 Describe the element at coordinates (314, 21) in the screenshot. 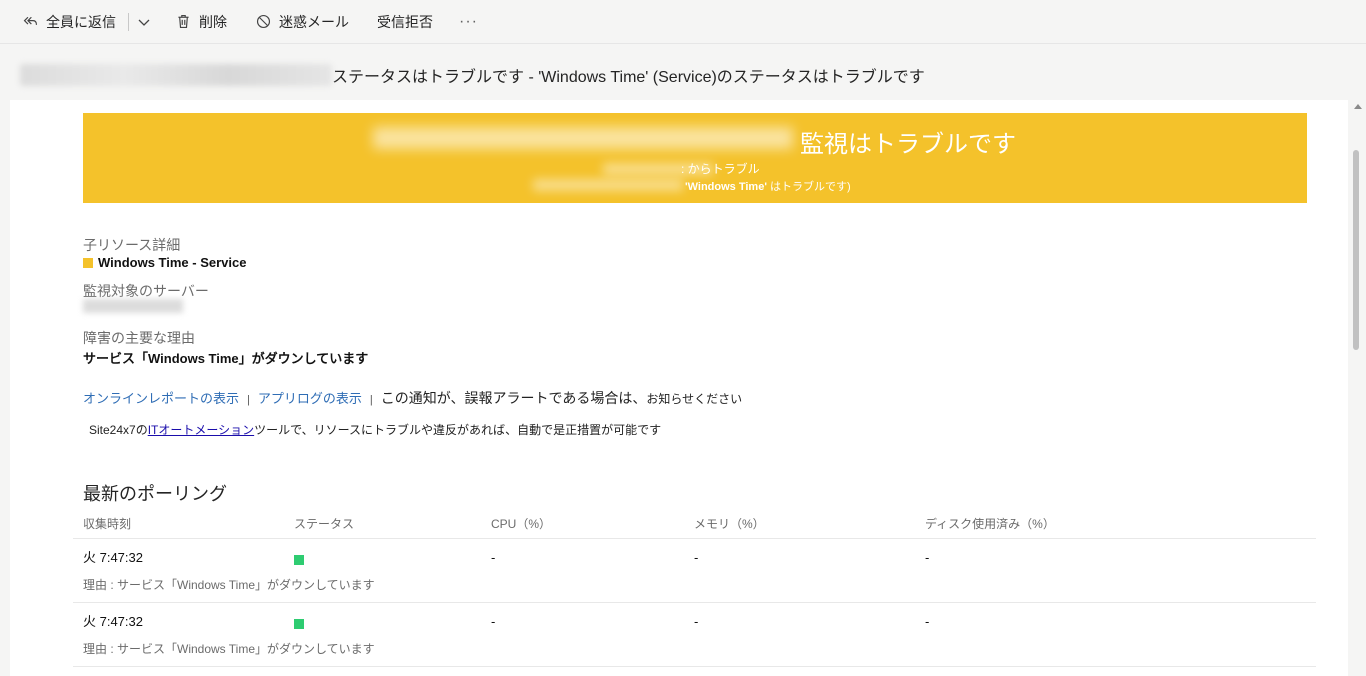

I see `junk-label: 迷惑メール` at that location.